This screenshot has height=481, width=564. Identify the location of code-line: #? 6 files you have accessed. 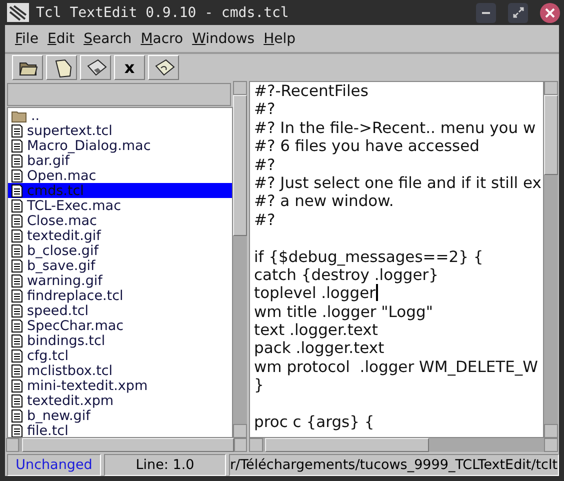
(367, 146).